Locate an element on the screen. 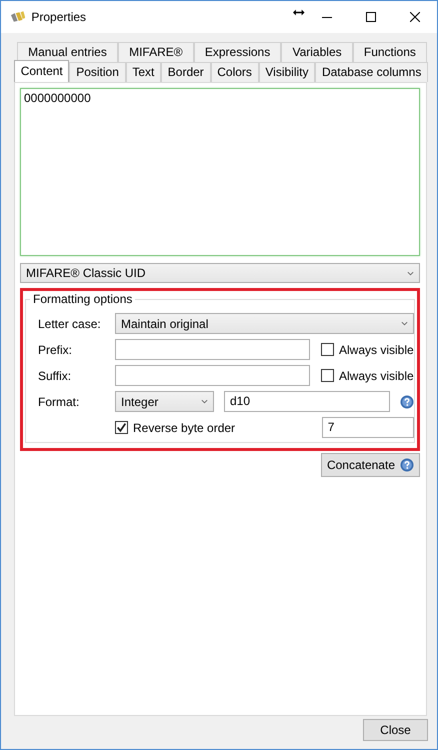 The height and width of the screenshot is (750, 438). letter-case-dropdown: Maintain original is located at coordinates (264, 323).